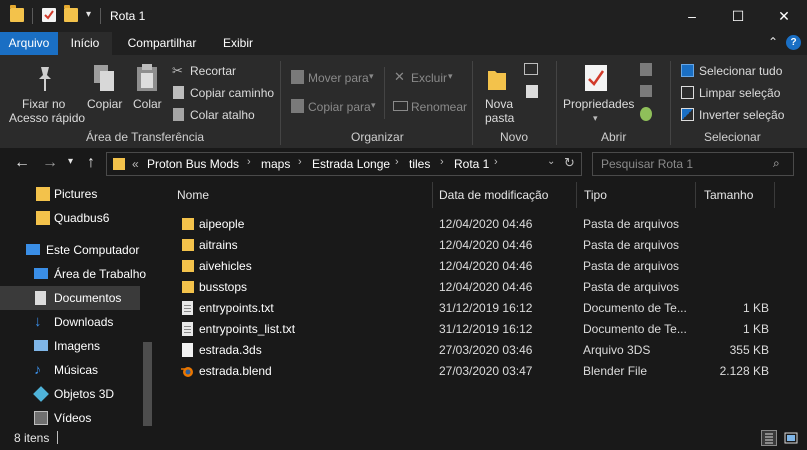  I want to click on sidebar-item-videos: Vídeos, so click(70, 416).